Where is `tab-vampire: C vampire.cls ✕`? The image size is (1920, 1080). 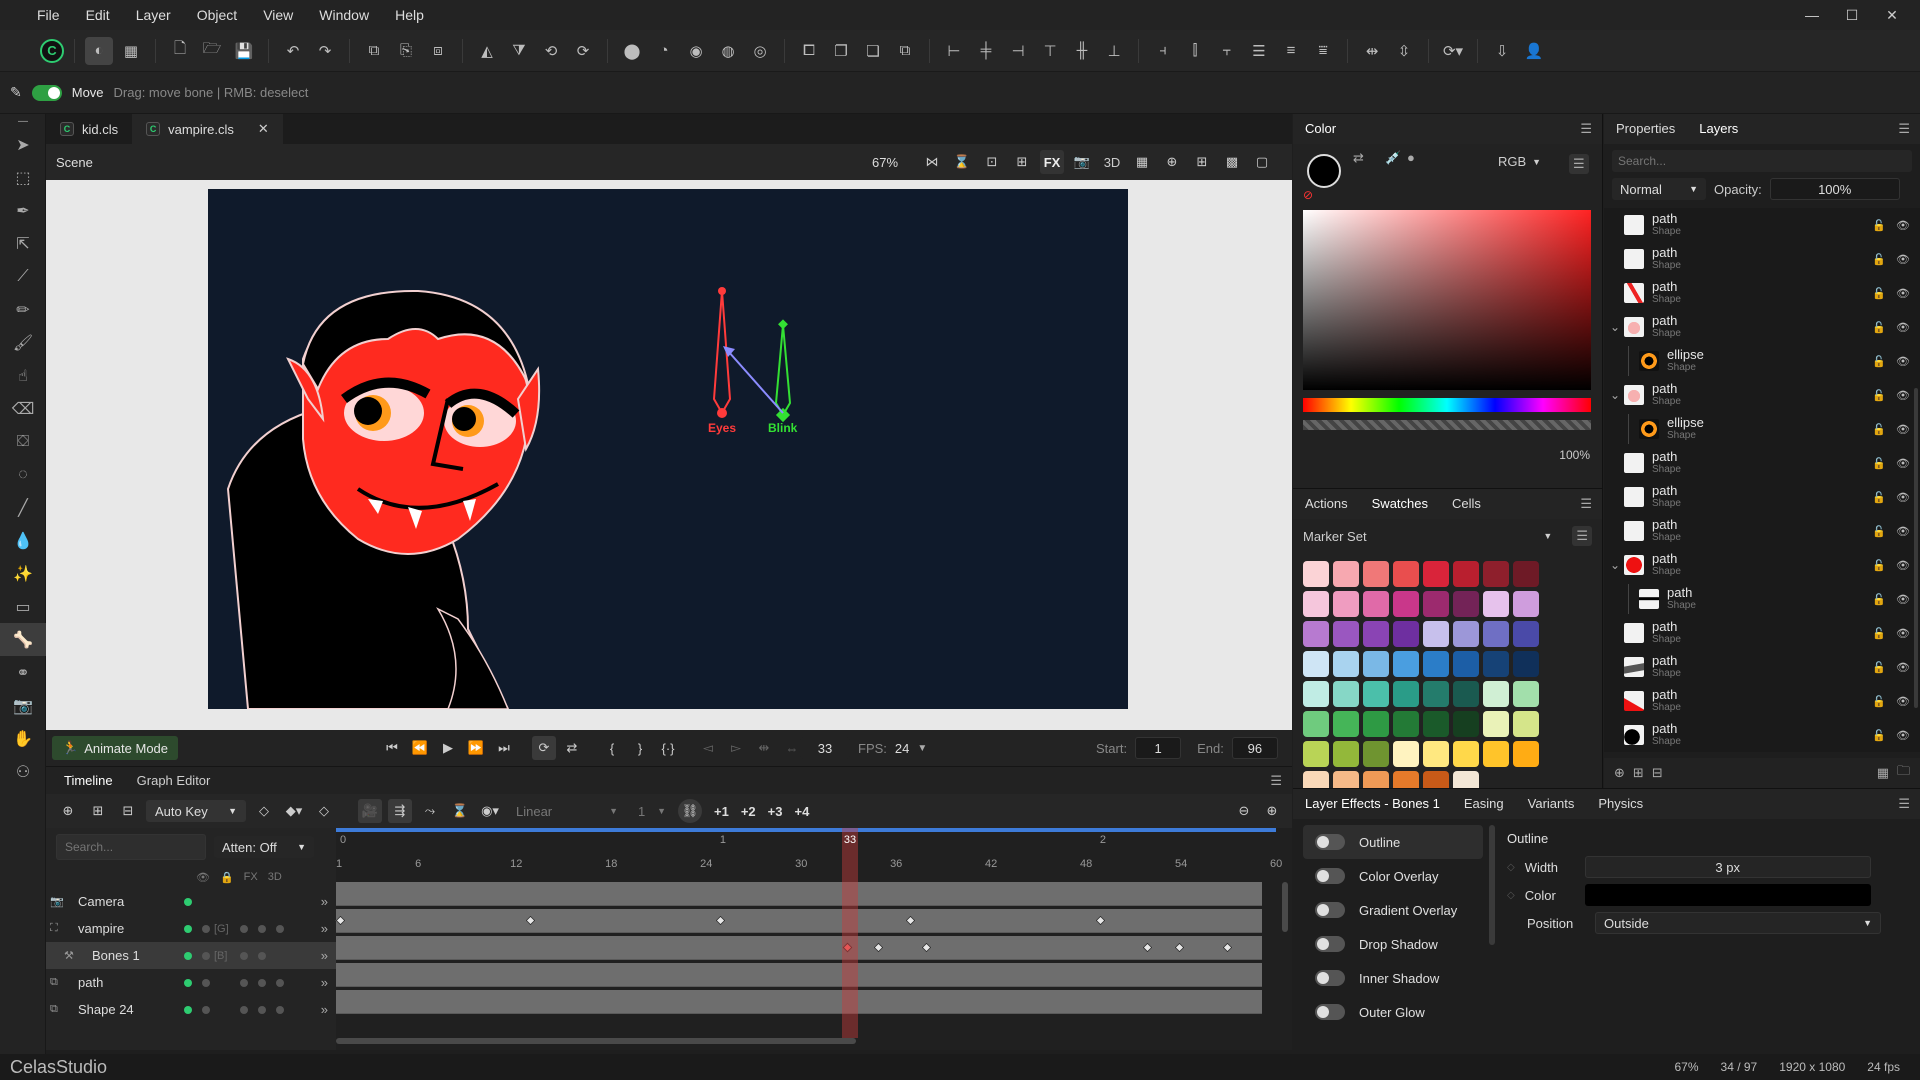 tab-vampire: C vampire.cls ✕ is located at coordinates (207, 129).